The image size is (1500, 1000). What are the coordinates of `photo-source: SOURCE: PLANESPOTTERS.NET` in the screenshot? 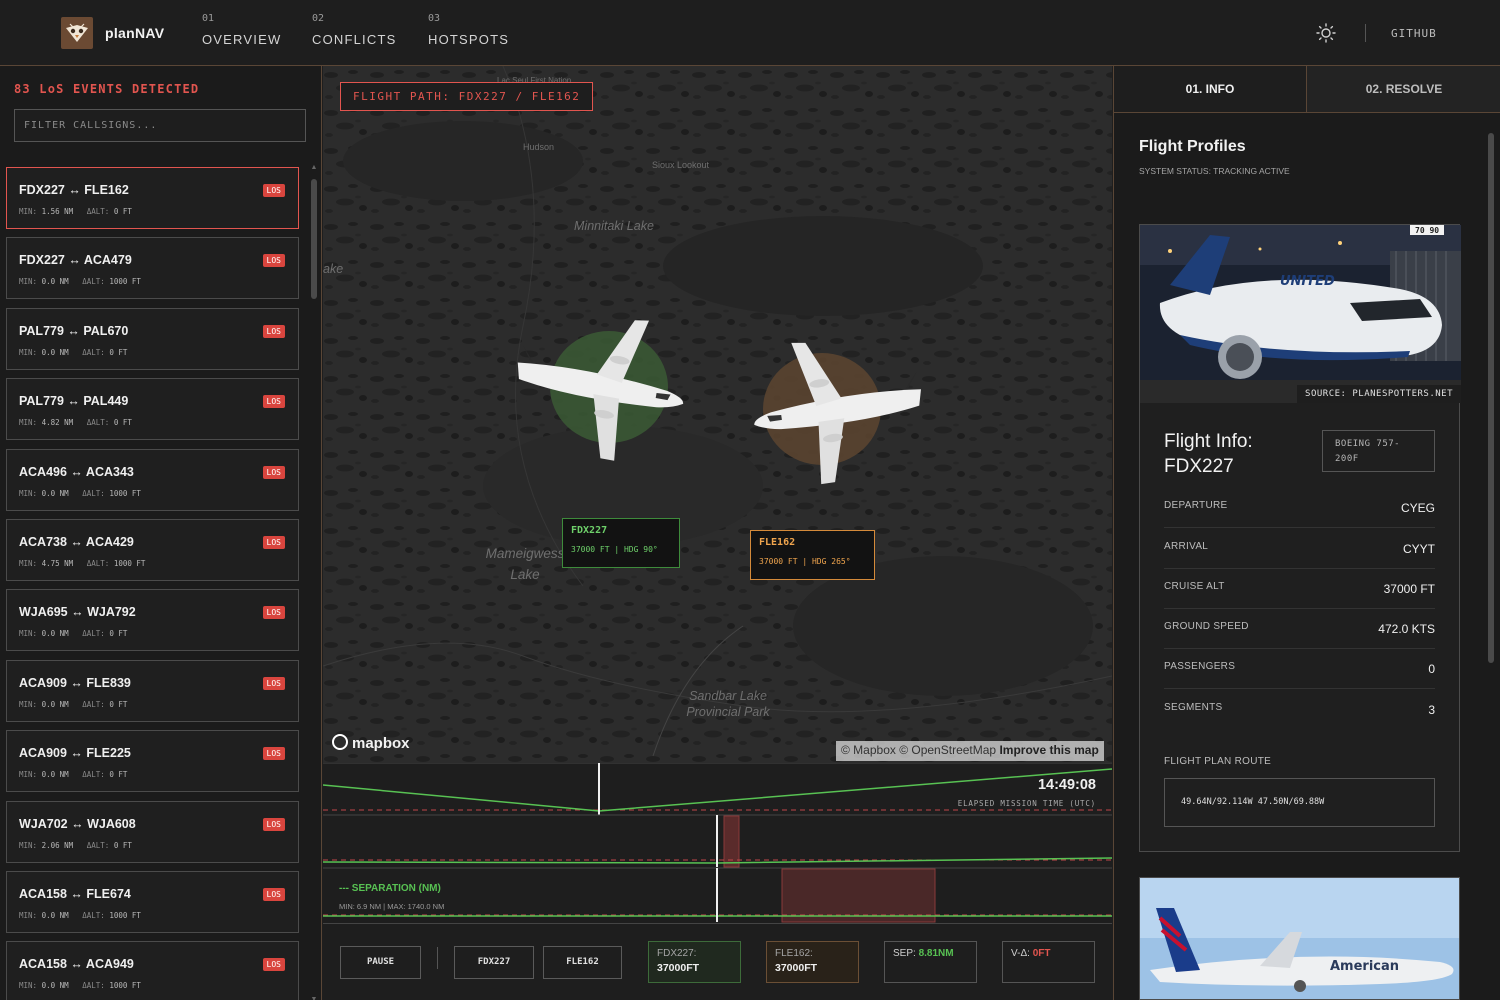 It's located at (1379, 394).